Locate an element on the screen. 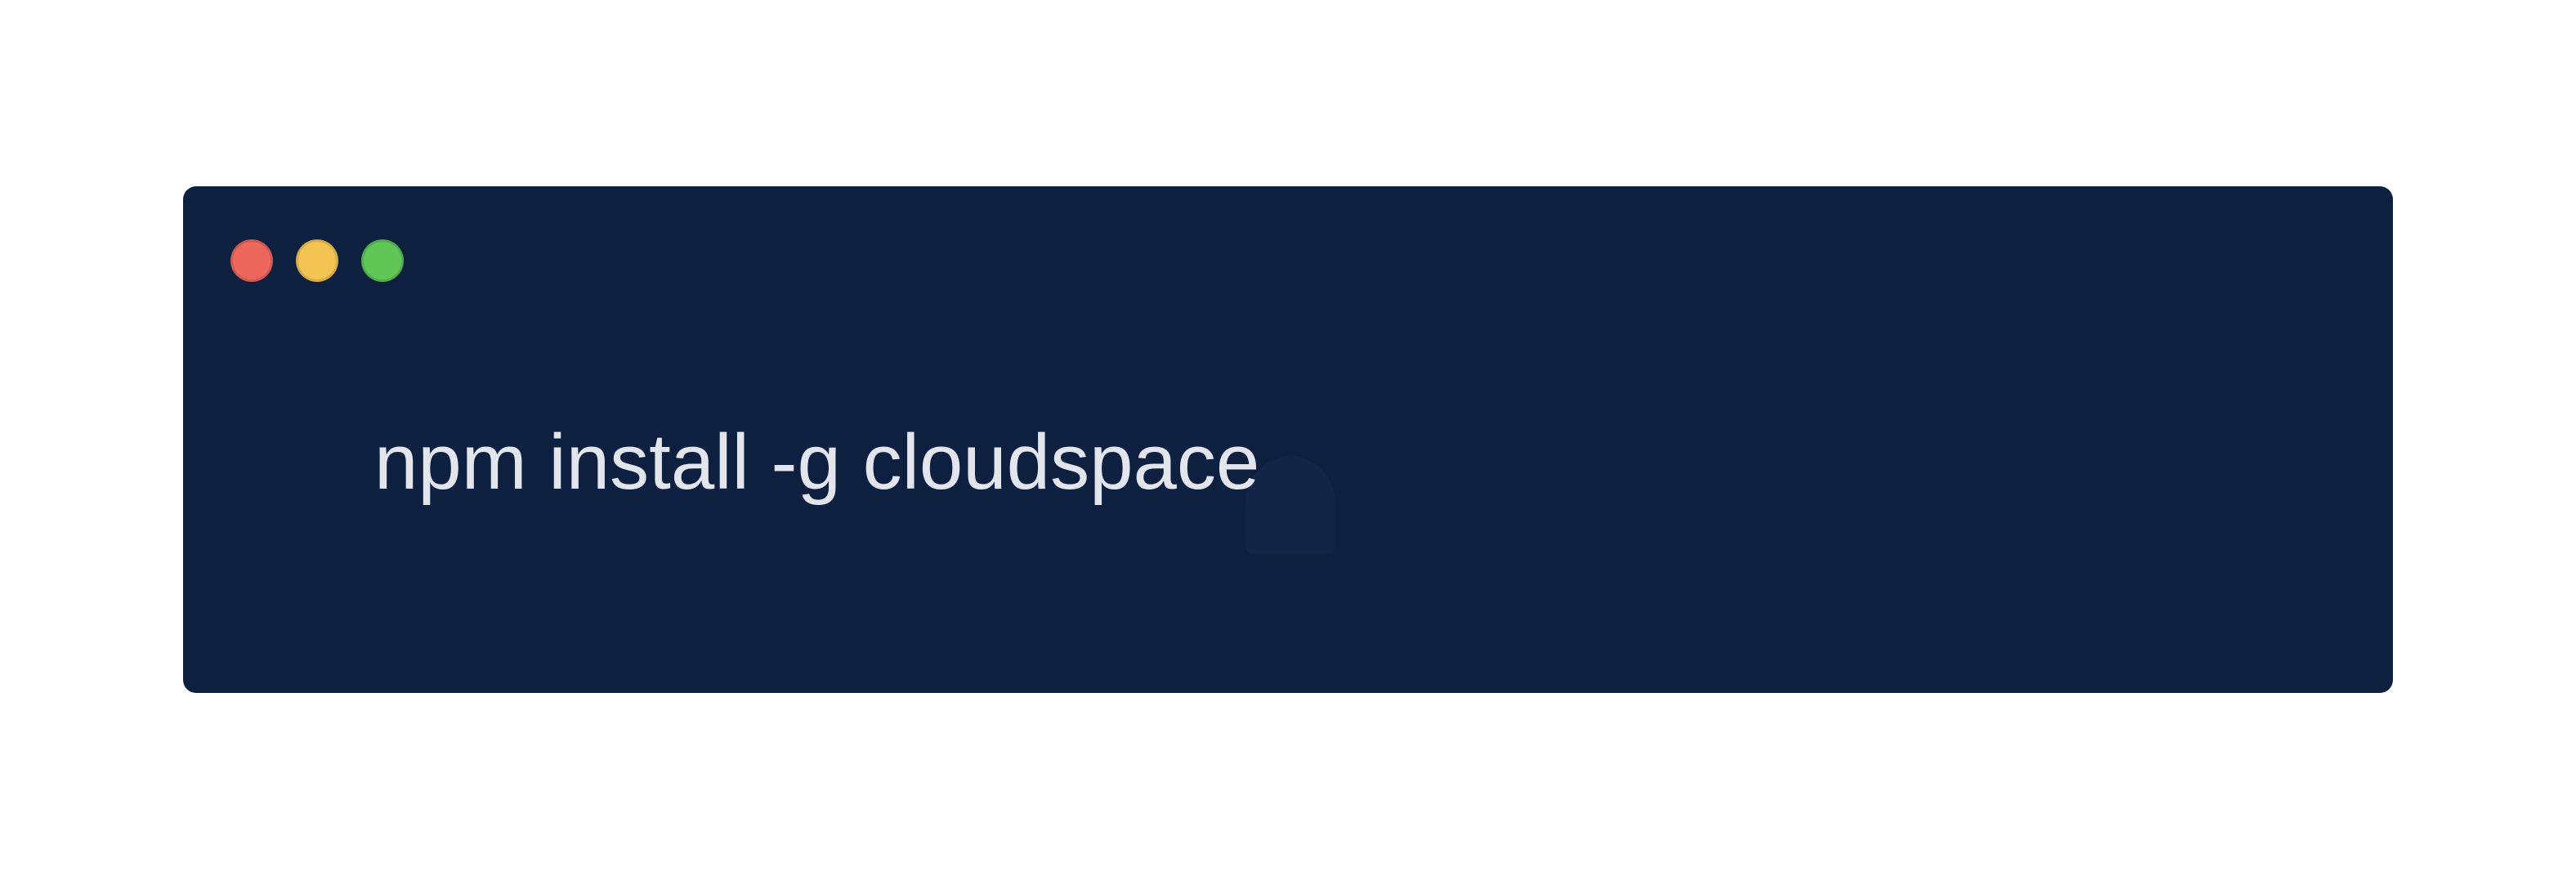  close-button is located at coordinates (251, 260).